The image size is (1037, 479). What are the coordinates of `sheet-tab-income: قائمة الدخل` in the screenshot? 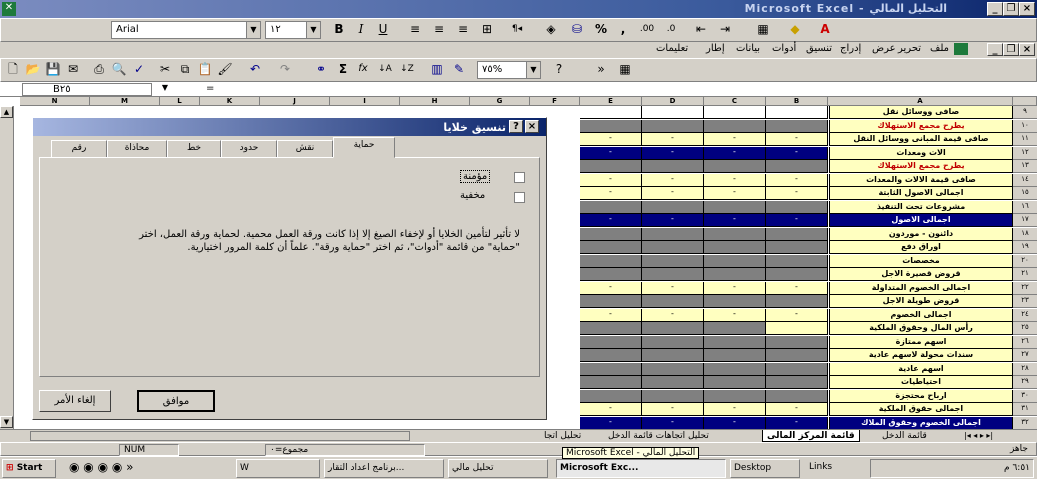 It's located at (904, 436).